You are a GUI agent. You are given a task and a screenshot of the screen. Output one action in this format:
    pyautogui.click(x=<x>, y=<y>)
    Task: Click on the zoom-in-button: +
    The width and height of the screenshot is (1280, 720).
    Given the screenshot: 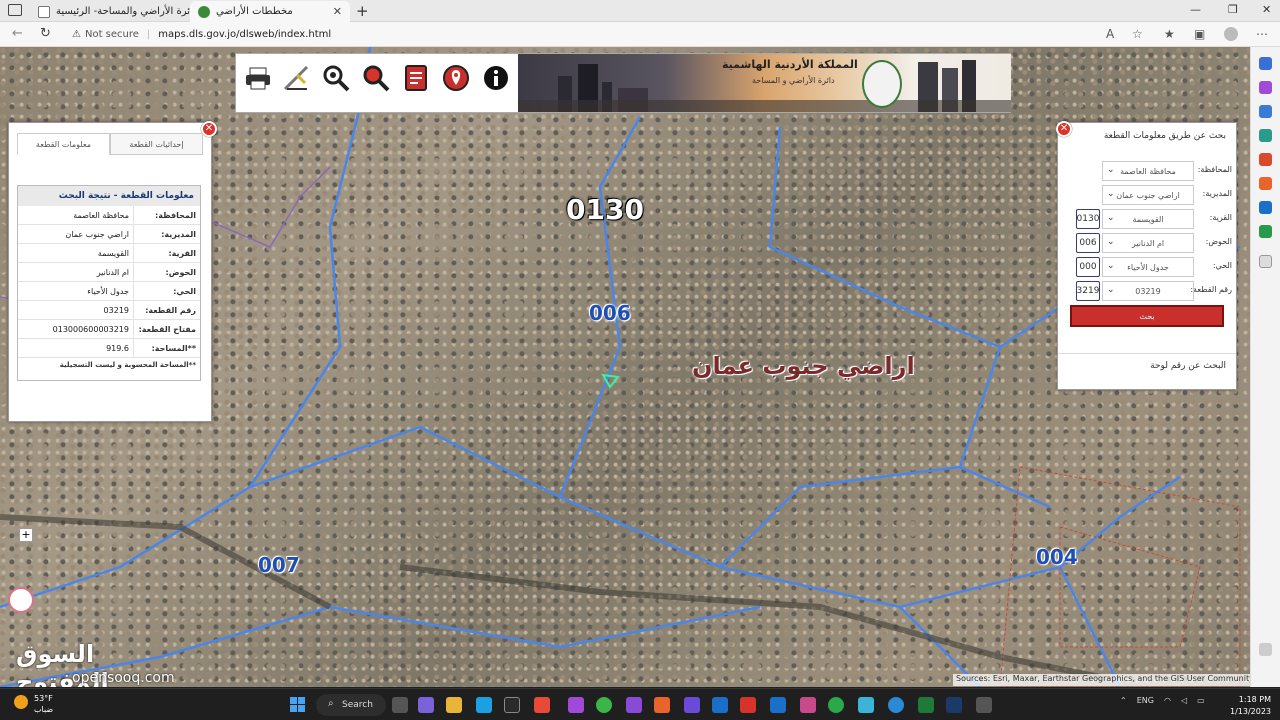 What is the action you would take?
    pyautogui.click(x=26, y=535)
    